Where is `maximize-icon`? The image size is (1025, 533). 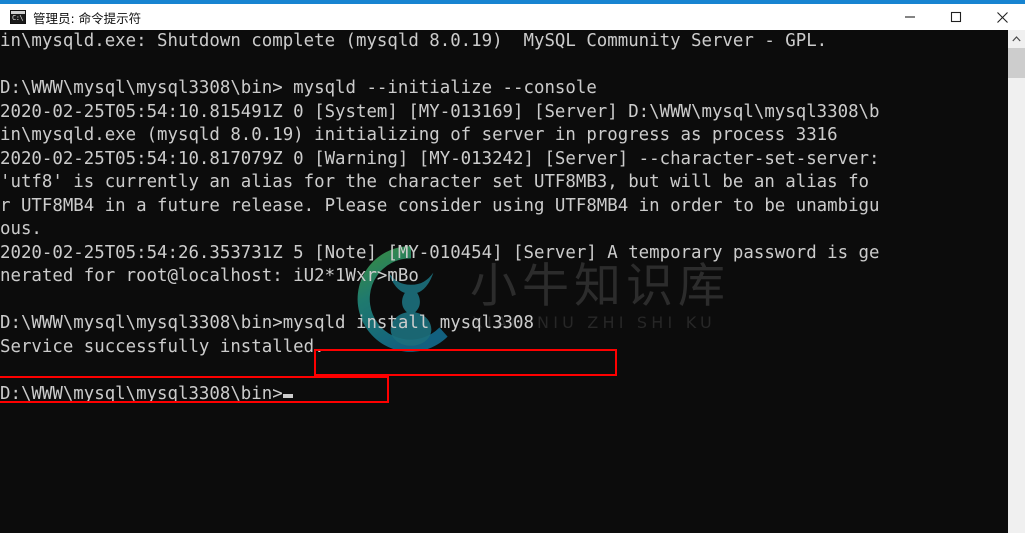 maximize-icon is located at coordinates (956, 17).